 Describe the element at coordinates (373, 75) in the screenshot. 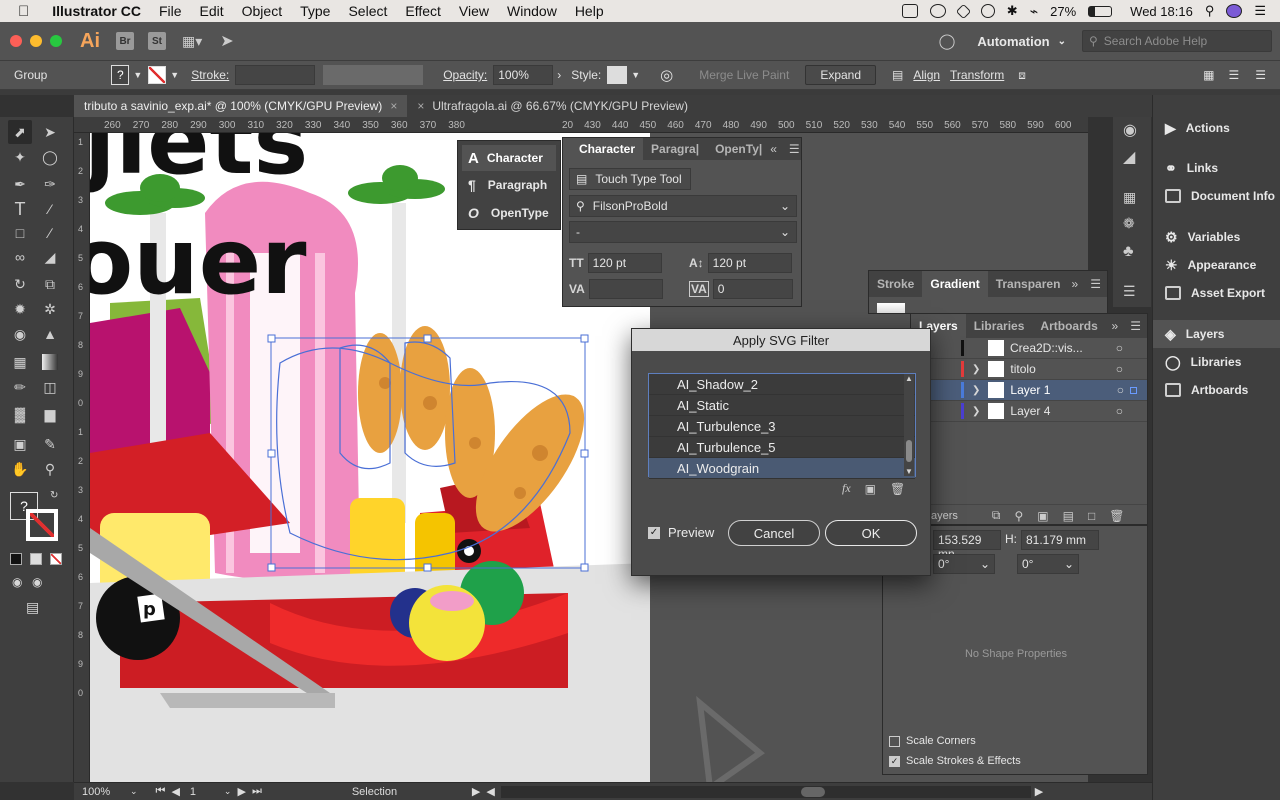

I see `variable-width-profile` at that location.